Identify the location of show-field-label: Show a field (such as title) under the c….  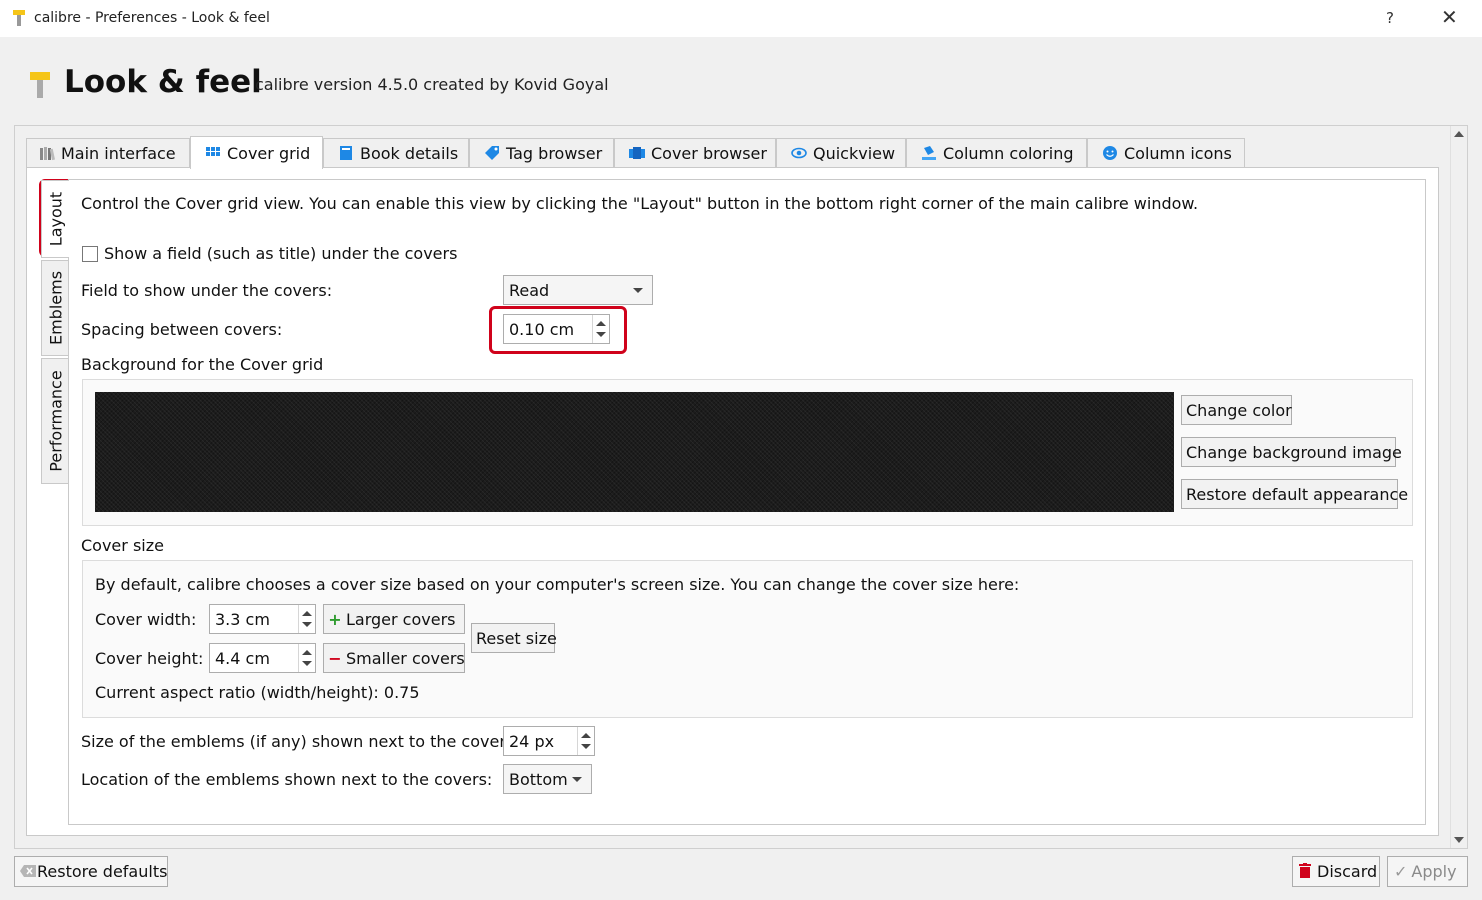
(281, 253).